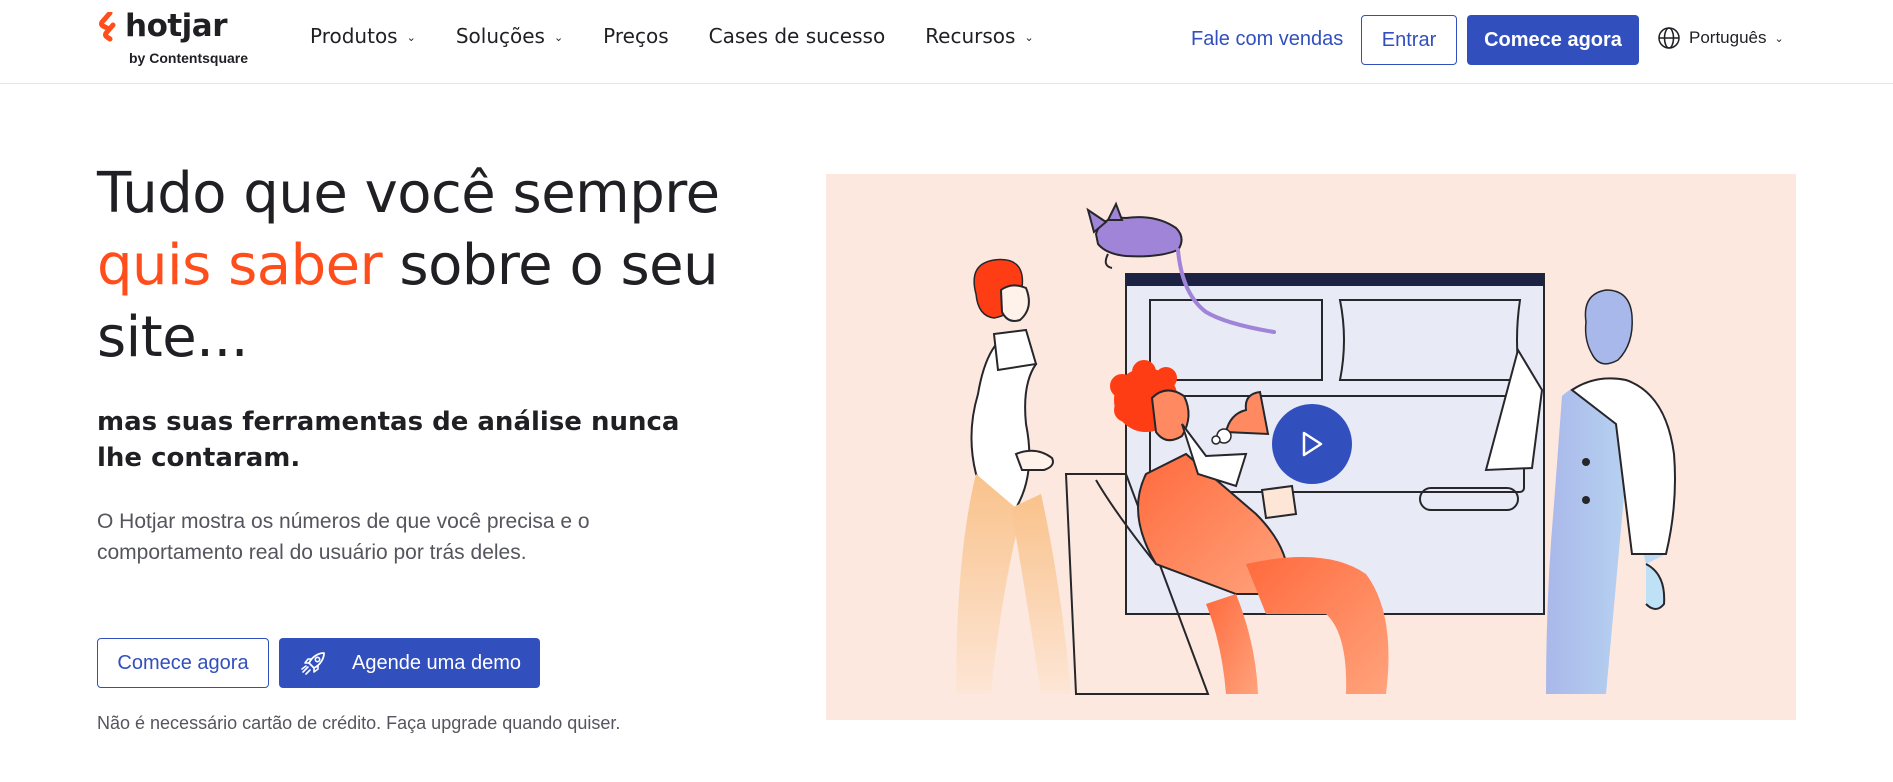 This screenshot has width=1893, height=782. I want to click on nav-item-label: Preços, so click(636, 36).